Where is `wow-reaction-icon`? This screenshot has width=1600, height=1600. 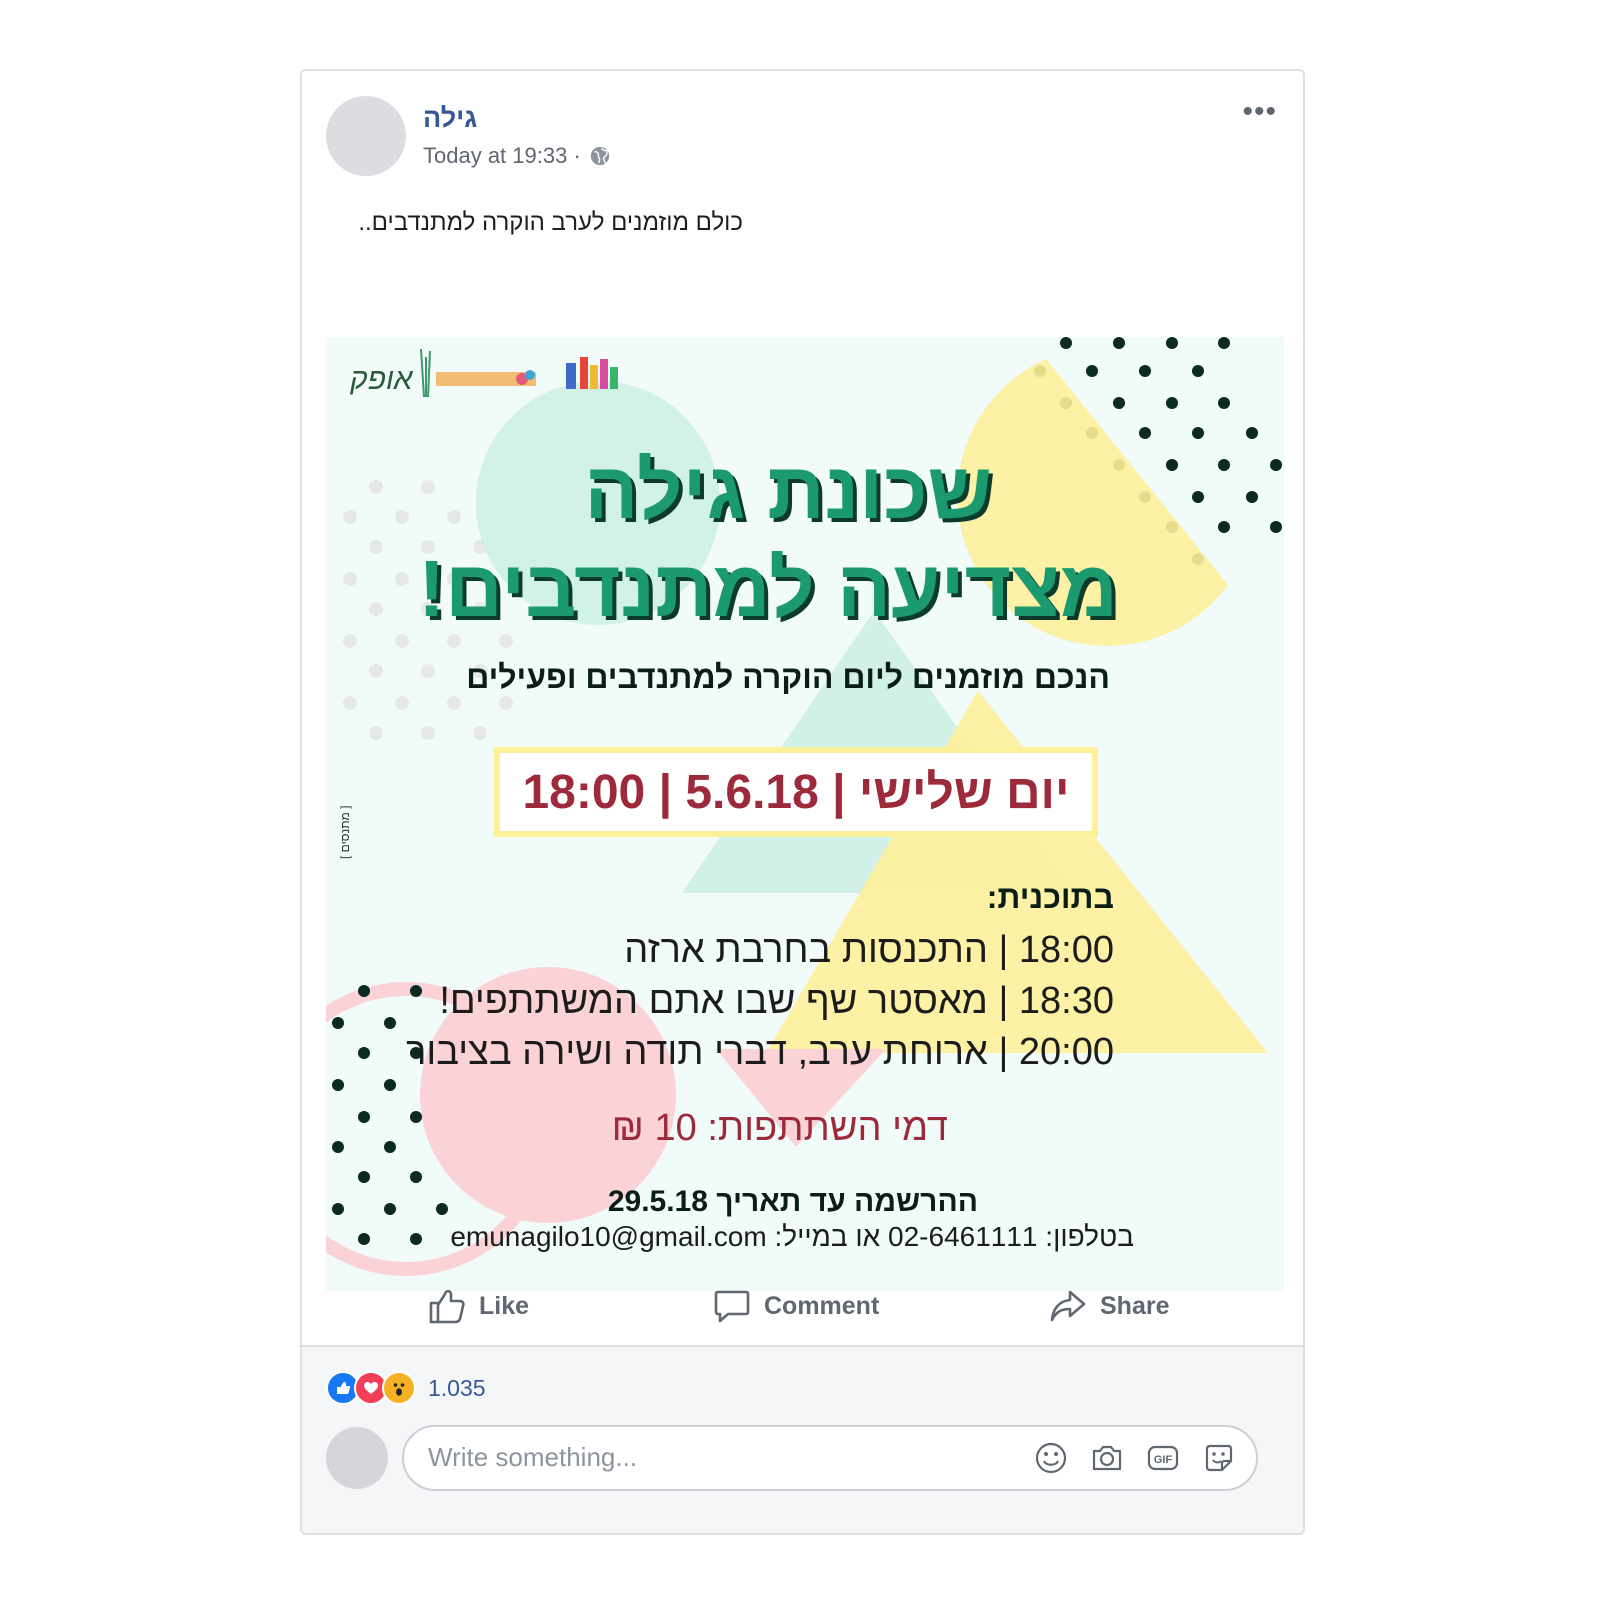 wow-reaction-icon is located at coordinates (399, 1388).